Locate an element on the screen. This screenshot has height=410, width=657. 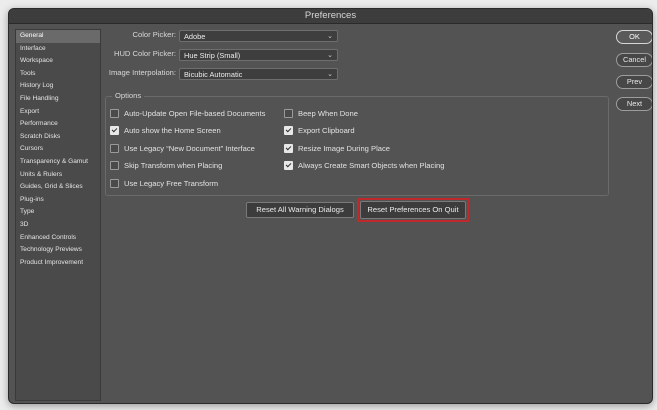
option-resize-image-during-place: Resize Image During Place is located at coordinates (337, 148).